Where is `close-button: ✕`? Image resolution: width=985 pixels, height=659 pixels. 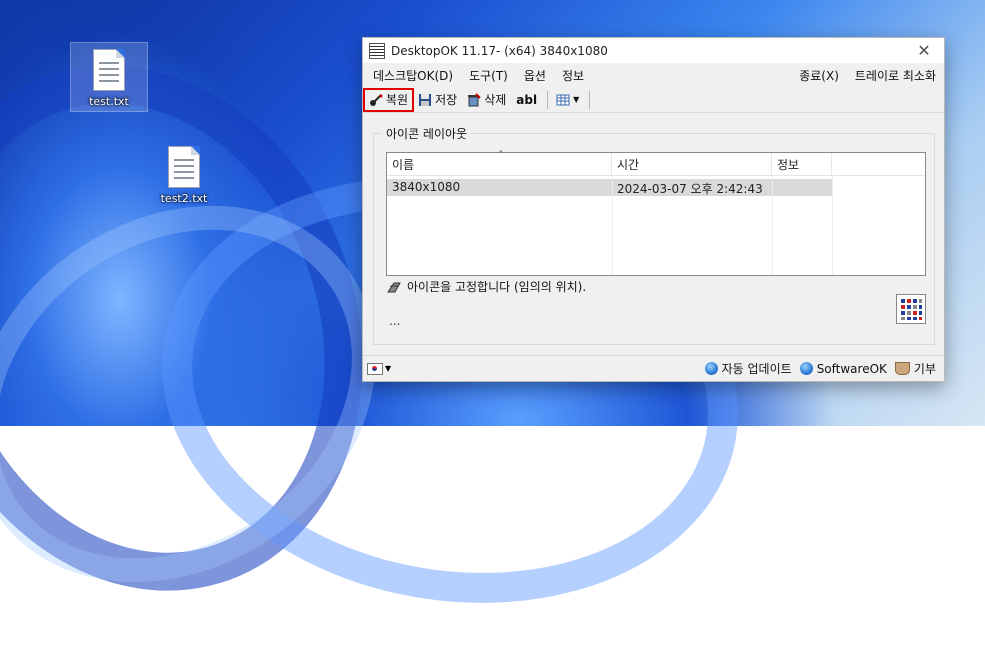
close-button: ✕ is located at coordinates (924, 50).